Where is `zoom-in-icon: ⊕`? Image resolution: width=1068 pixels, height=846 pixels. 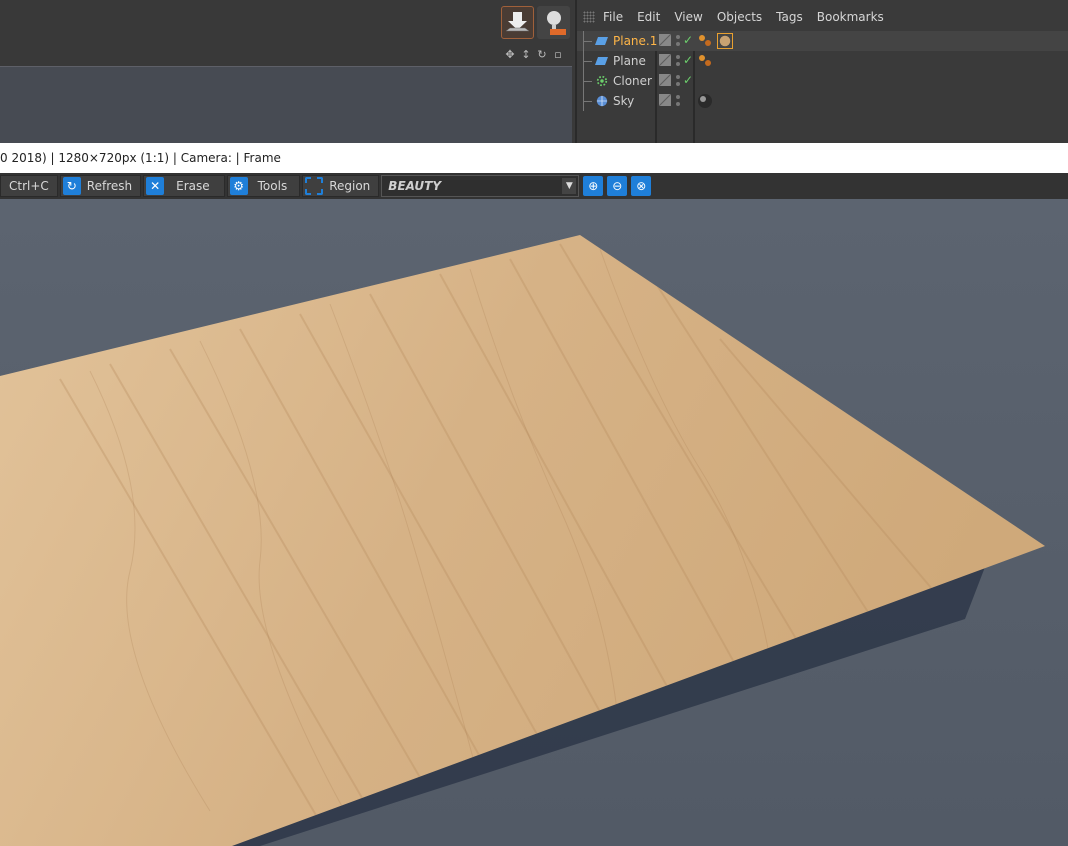
zoom-in-icon: ⊕ is located at coordinates (593, 186).